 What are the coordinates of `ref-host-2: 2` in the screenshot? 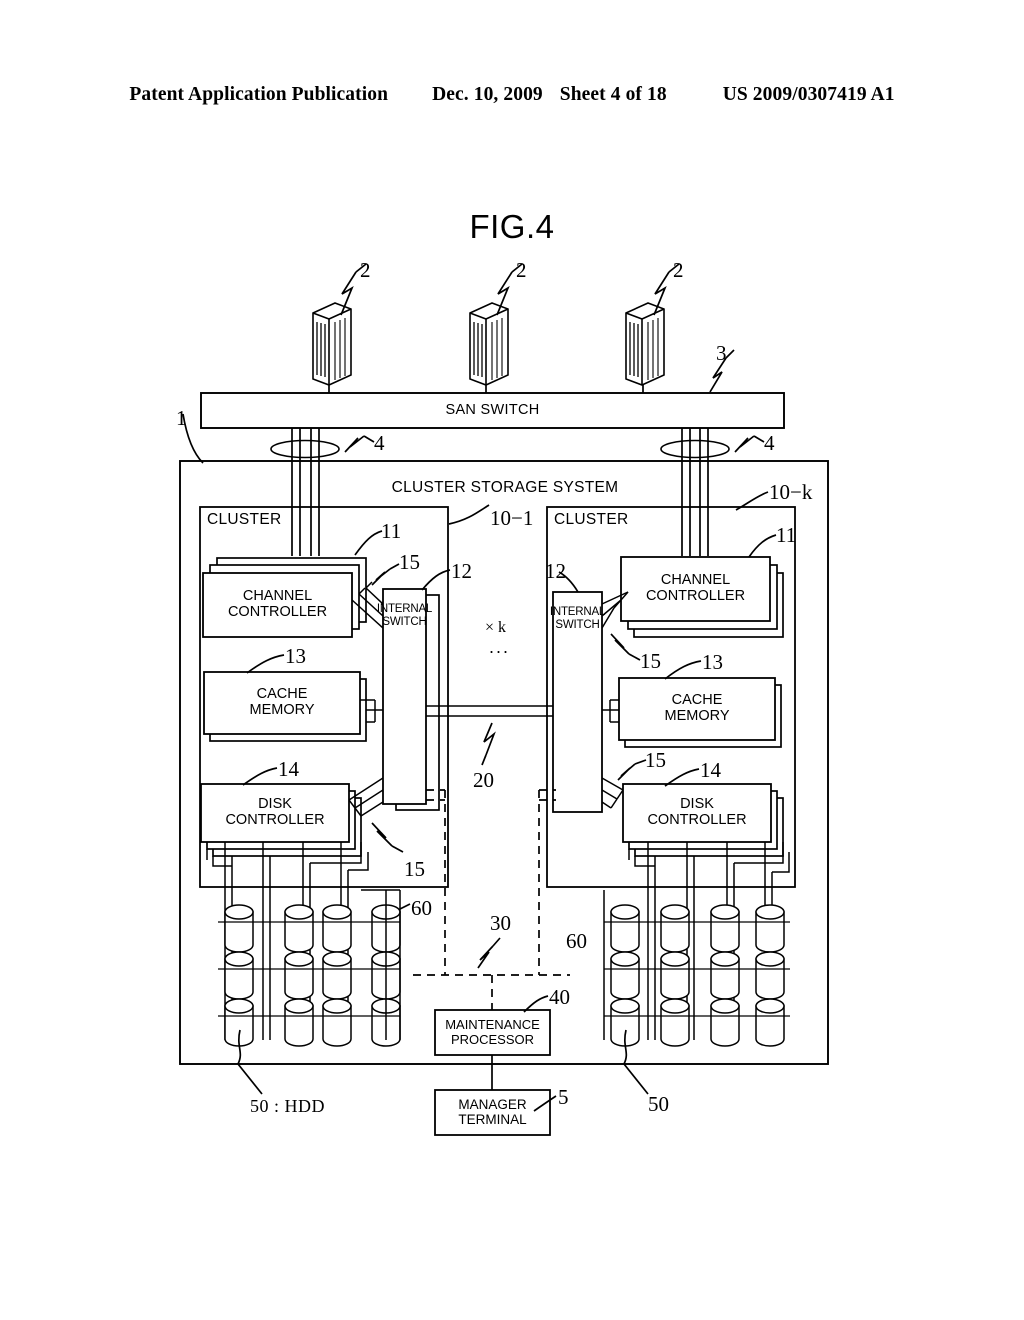 It's located at (521, 270).